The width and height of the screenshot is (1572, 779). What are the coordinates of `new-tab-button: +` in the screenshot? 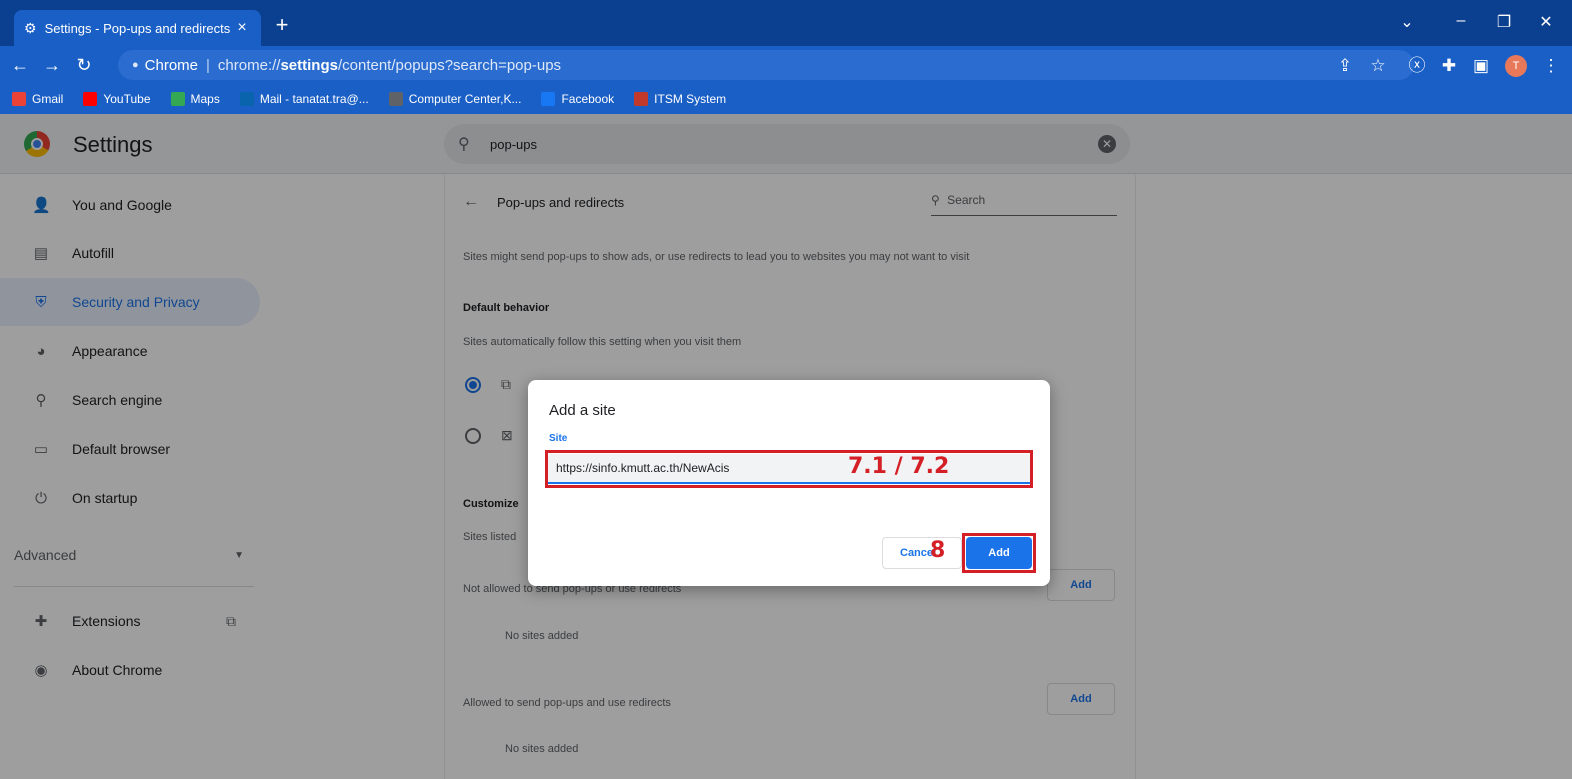 It's located at (282, 25).